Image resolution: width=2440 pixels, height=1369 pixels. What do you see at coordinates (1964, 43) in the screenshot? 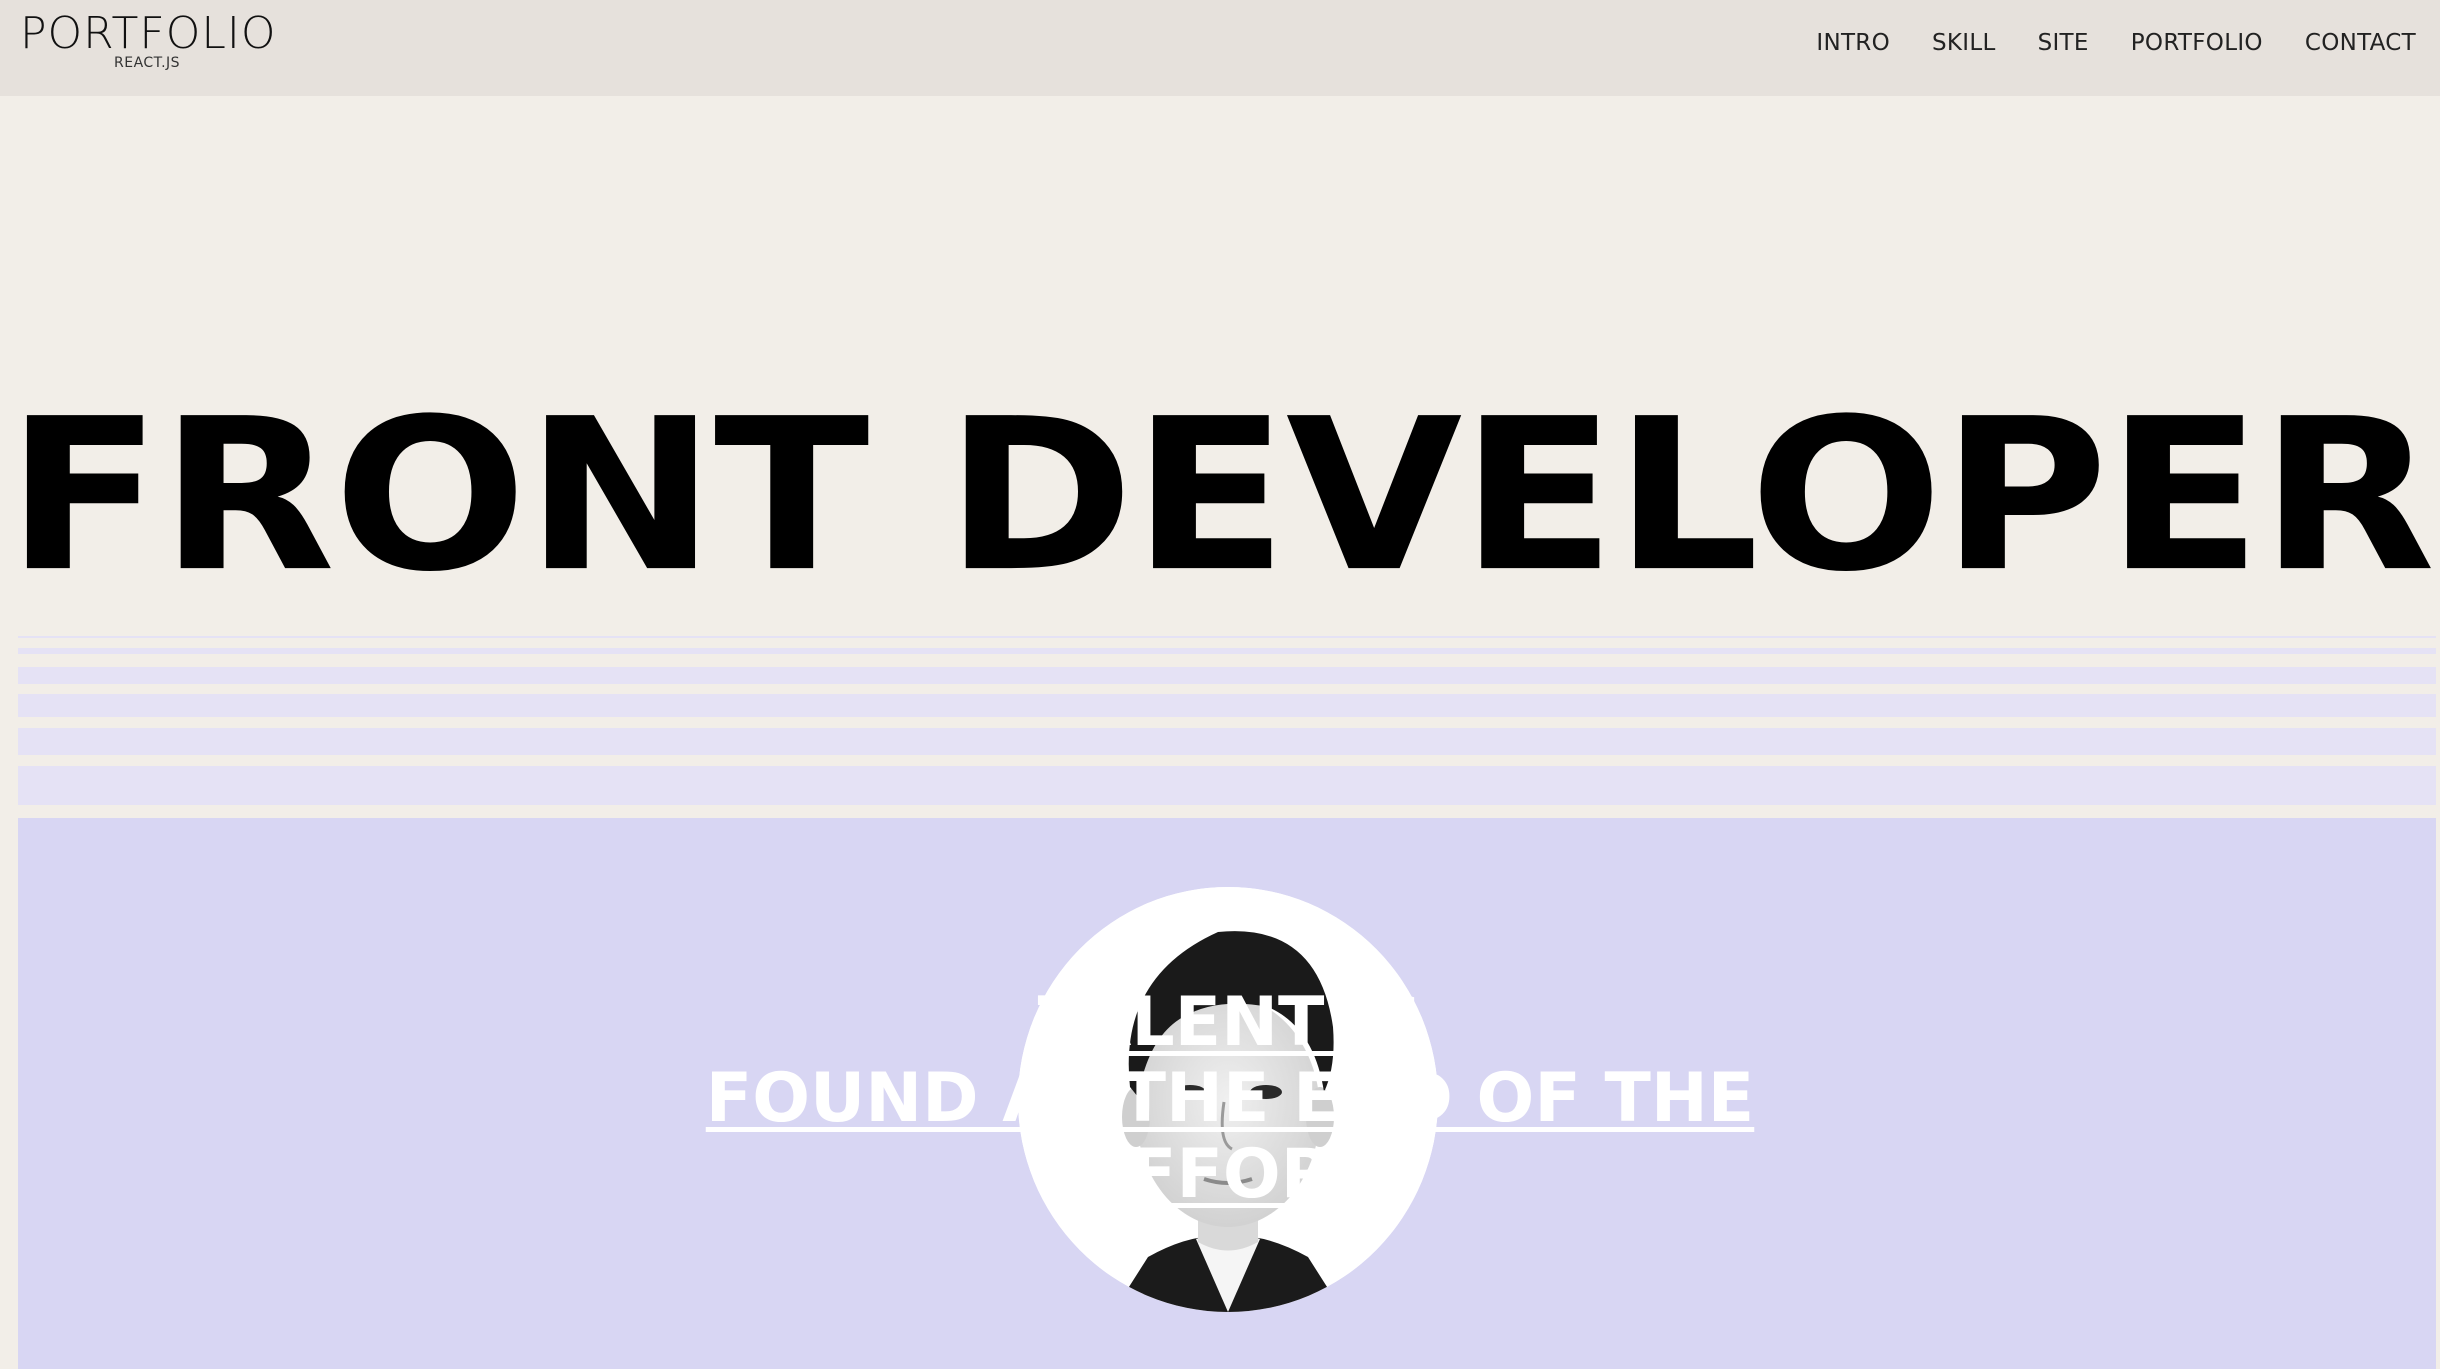
I see `nav-item-skill: SKILL` at bounding box center [1964, 43].